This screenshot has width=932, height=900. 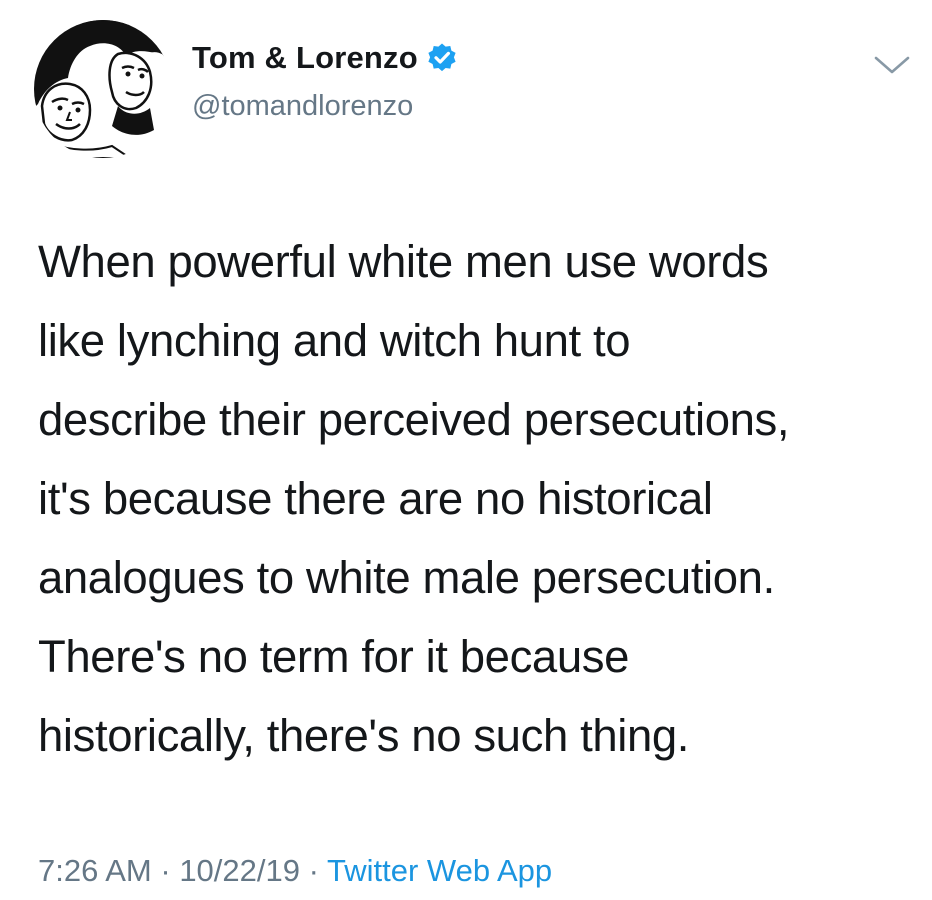 What do you see at coordinates (333, 656) in the screenshot?
I see `tweet-text-line: There's no term for it because` at bounding box center [333, 656].